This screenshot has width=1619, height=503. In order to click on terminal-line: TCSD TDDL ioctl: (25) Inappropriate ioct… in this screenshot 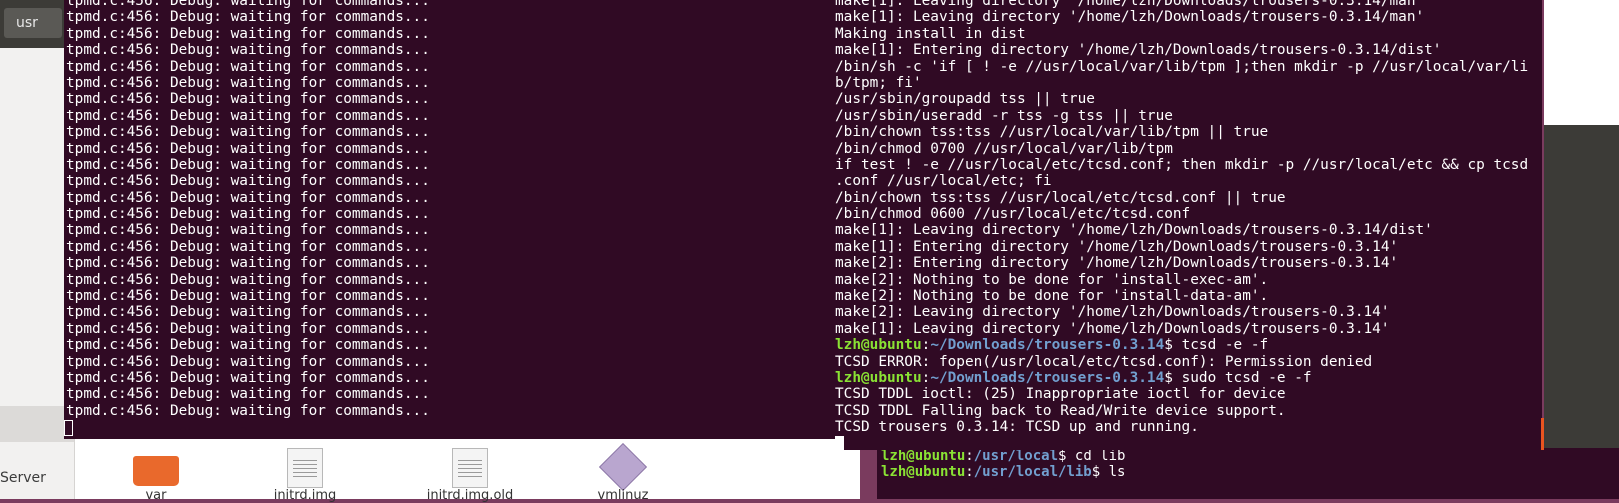, I will do `click(1060, 394)`.